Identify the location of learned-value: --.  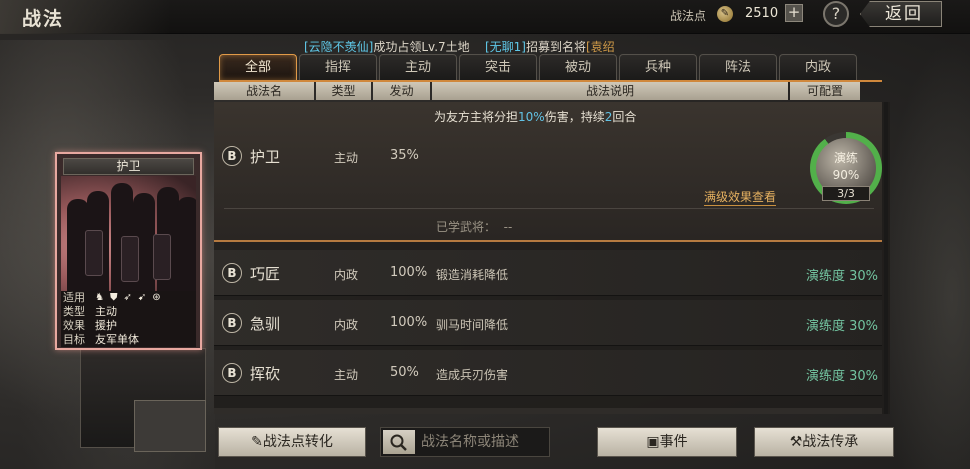
(508, 227).